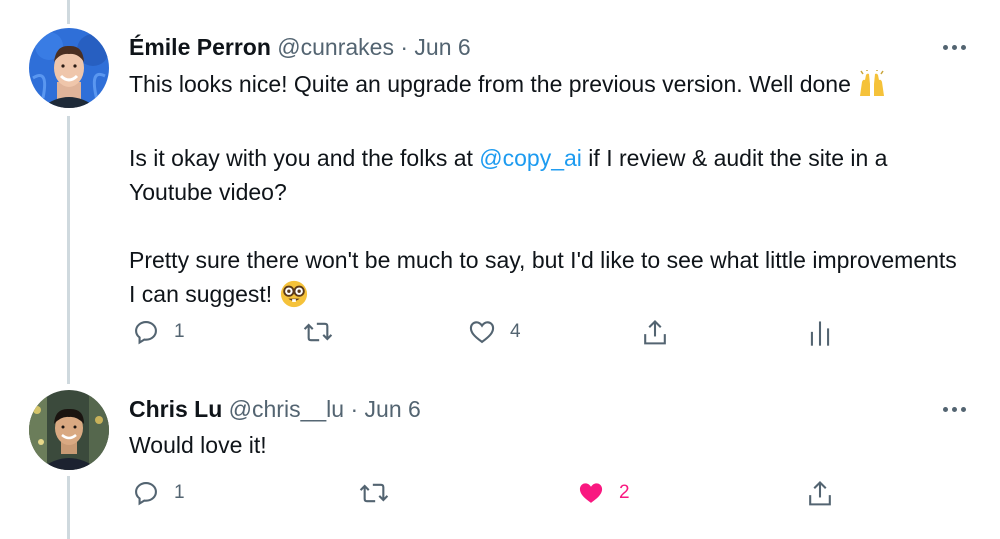  What do you see at coordinates (482, 332) in the screenshot?
I see `heart-icon` at bounding box center [482, 332].